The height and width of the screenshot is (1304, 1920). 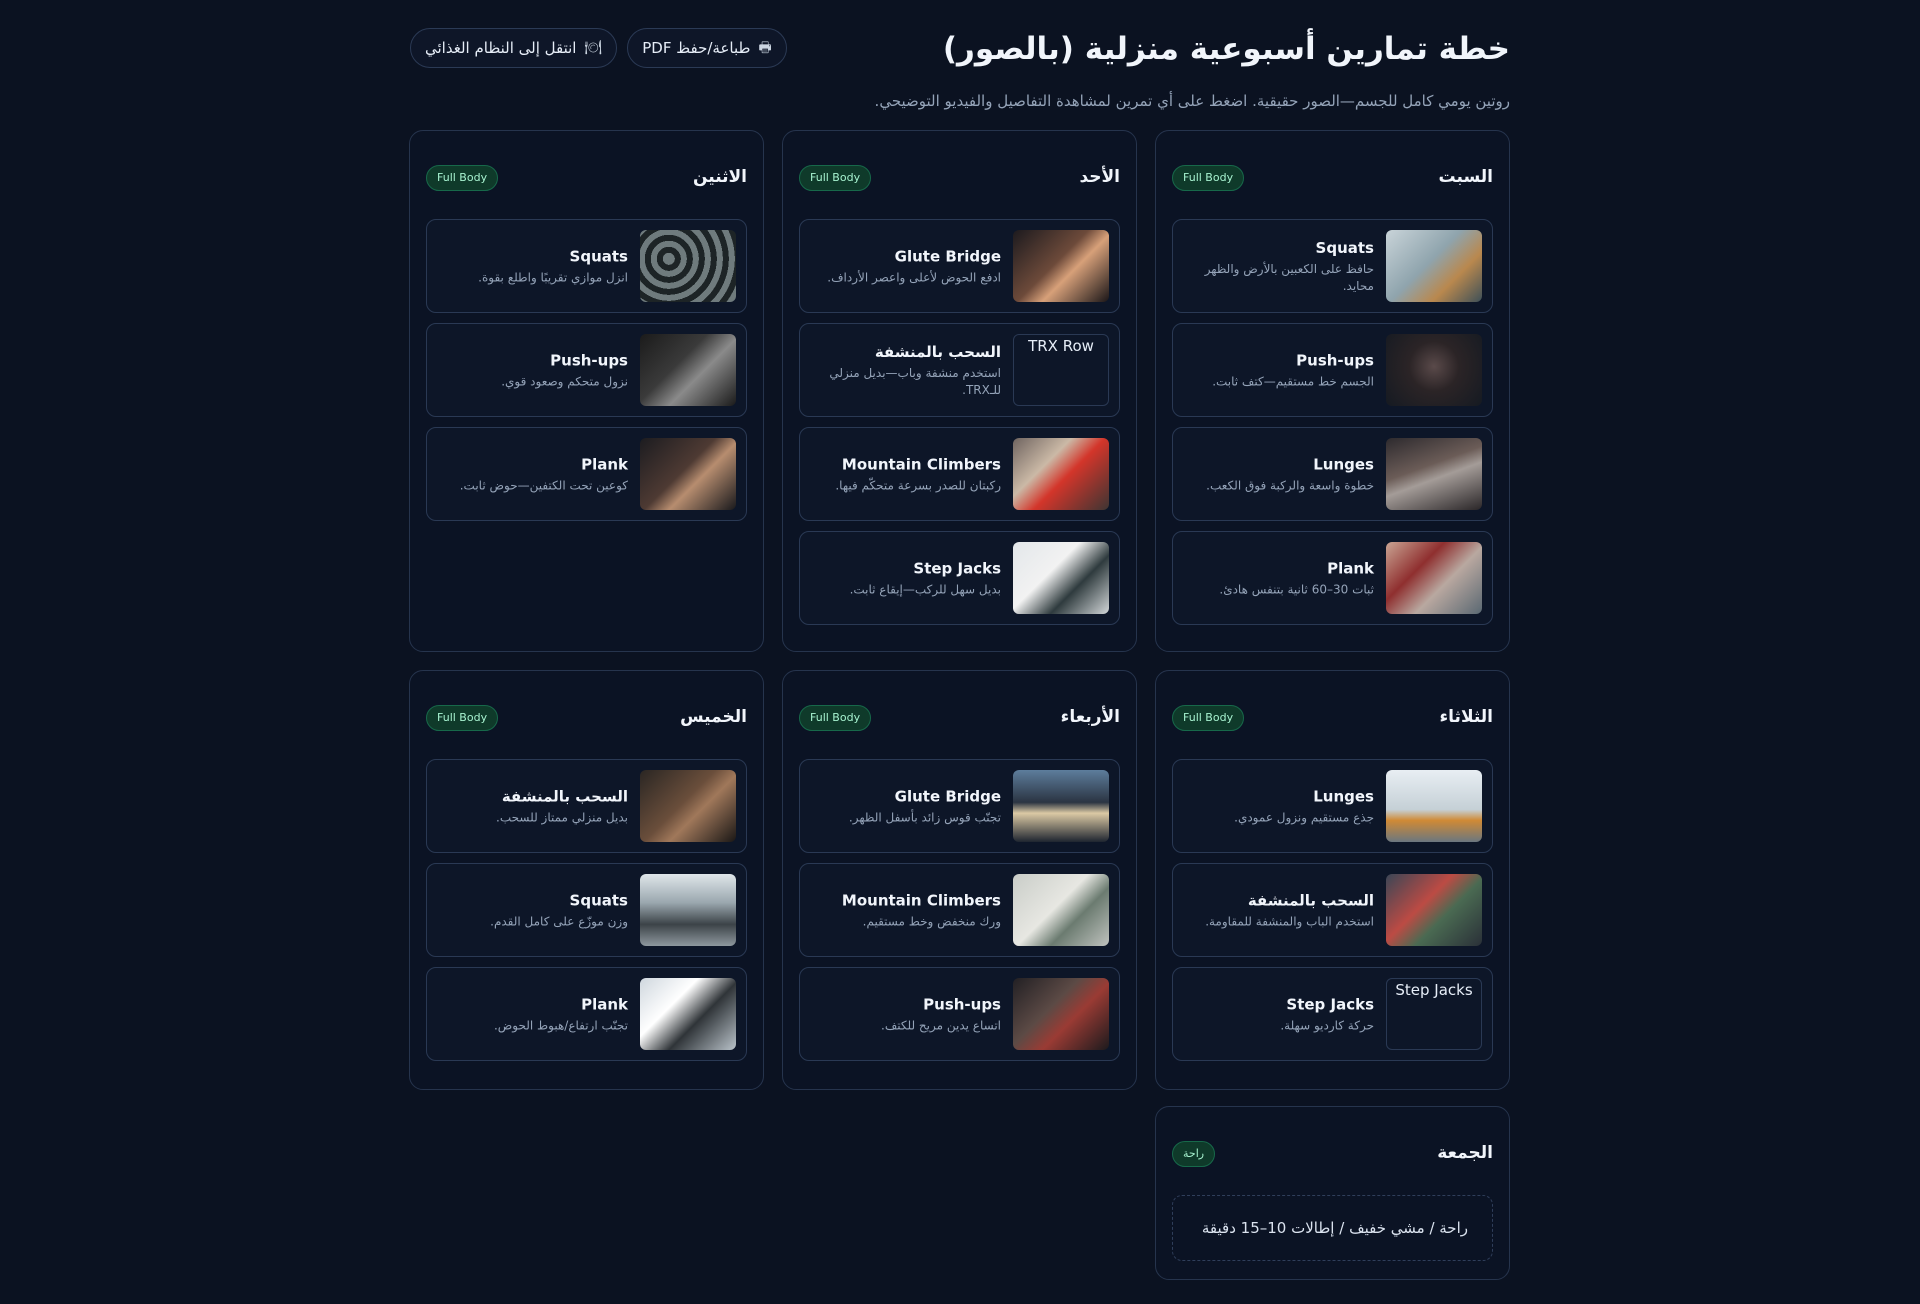 What do you see at coordinates (1278, 1014) in the screenshot?
I see `exercise-text: Step Jacks حركة كارديو سهلة.` at bounding box center [1278, 1014].